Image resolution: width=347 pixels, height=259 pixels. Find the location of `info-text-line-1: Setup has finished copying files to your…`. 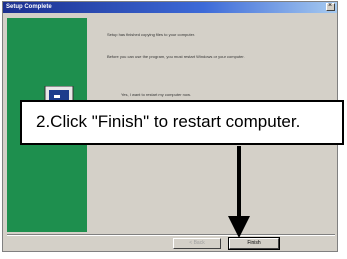

info-text-line-1: Setup has finished copying files to your… is located at coordinates (151, 34).